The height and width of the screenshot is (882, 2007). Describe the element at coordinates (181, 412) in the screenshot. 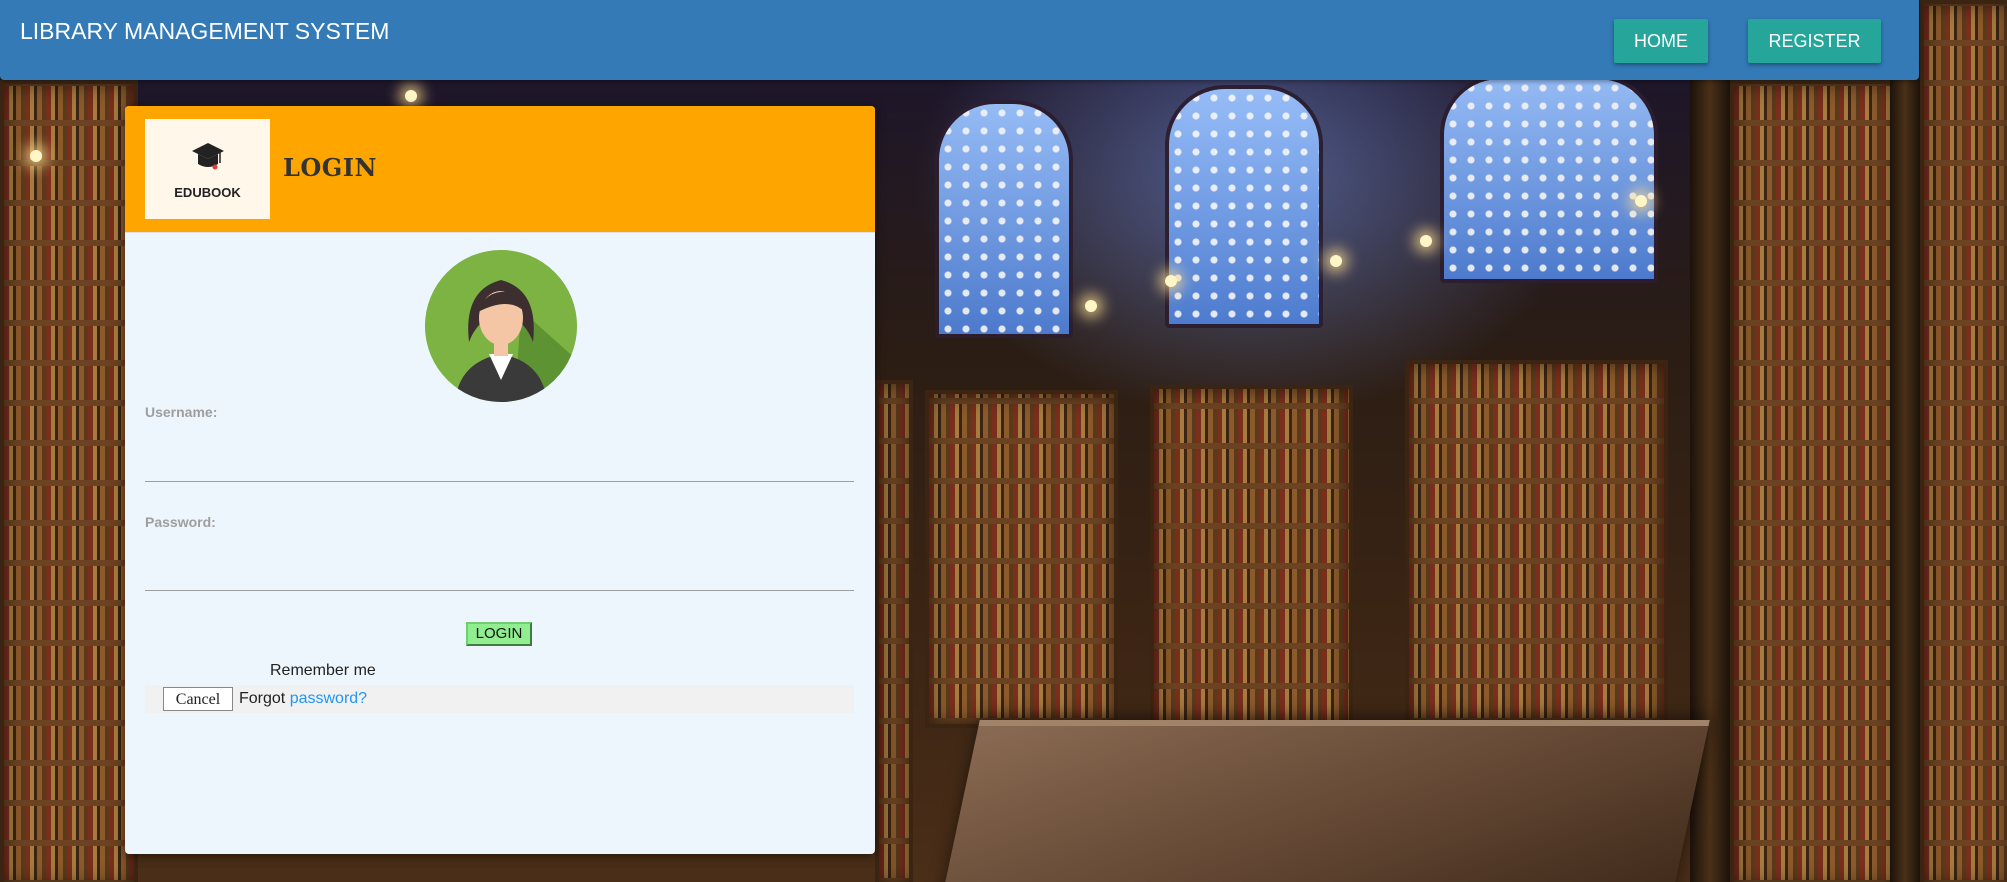

I see `username-label: Username:` at that location.